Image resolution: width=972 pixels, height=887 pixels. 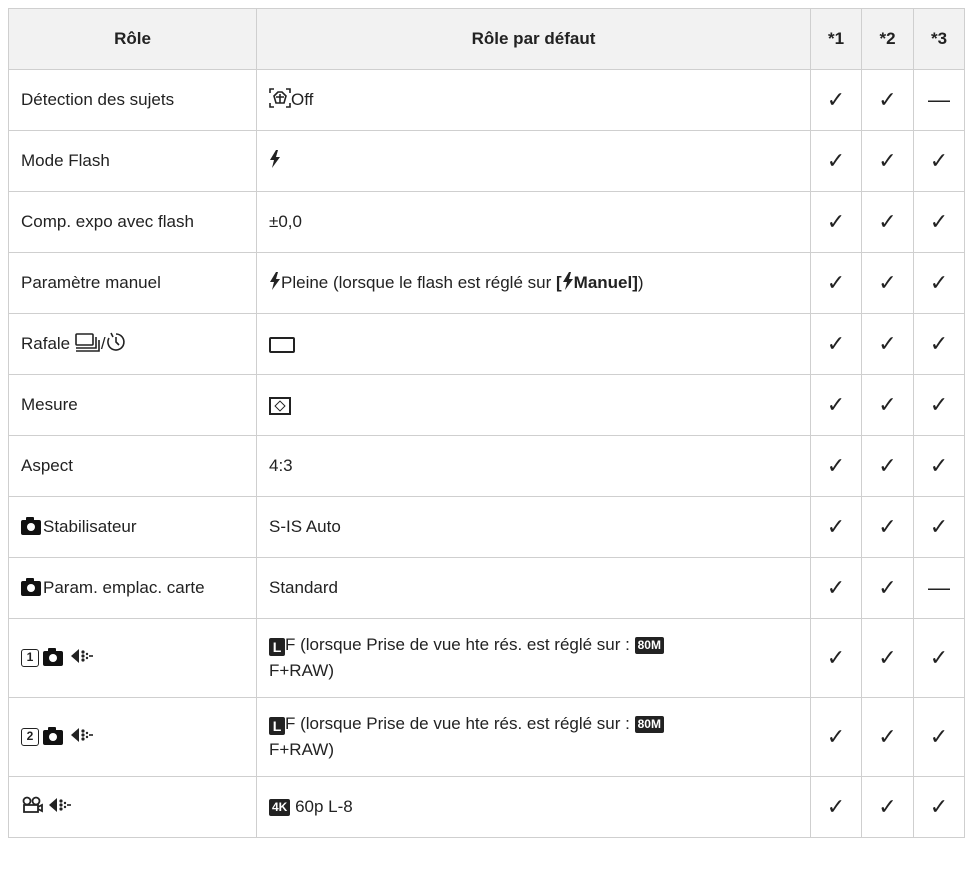 I want to click on table-row: Aspect 4:3 ✓ ✓ ✓, so click(x=486, y=466).